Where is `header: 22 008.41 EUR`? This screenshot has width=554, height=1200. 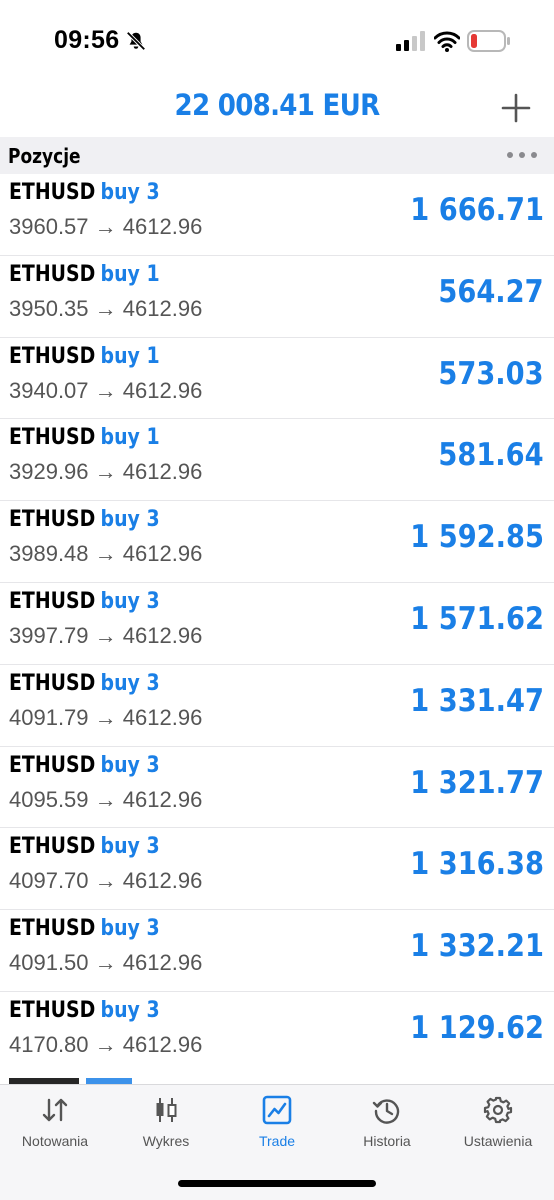 header: 22 008.41 EUR is located at coordinates (277, 108).